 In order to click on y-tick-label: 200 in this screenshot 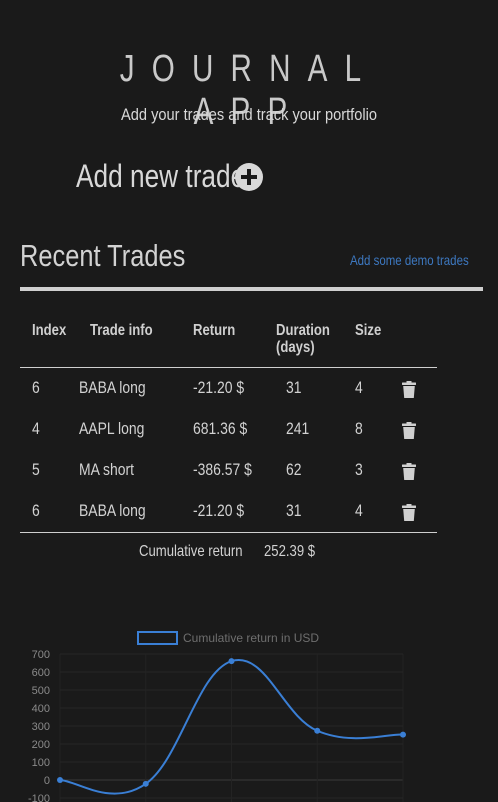, I will do `click(41, 745)`.